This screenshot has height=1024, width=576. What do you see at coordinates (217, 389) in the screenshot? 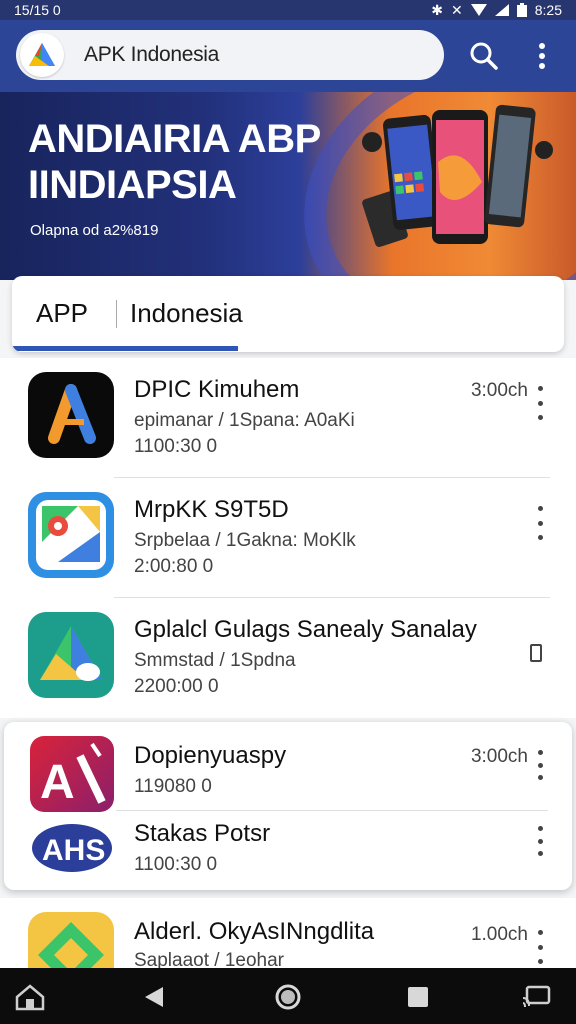
I see `app-name: DPIC Kimuhem` at bounding box center [217, 389].